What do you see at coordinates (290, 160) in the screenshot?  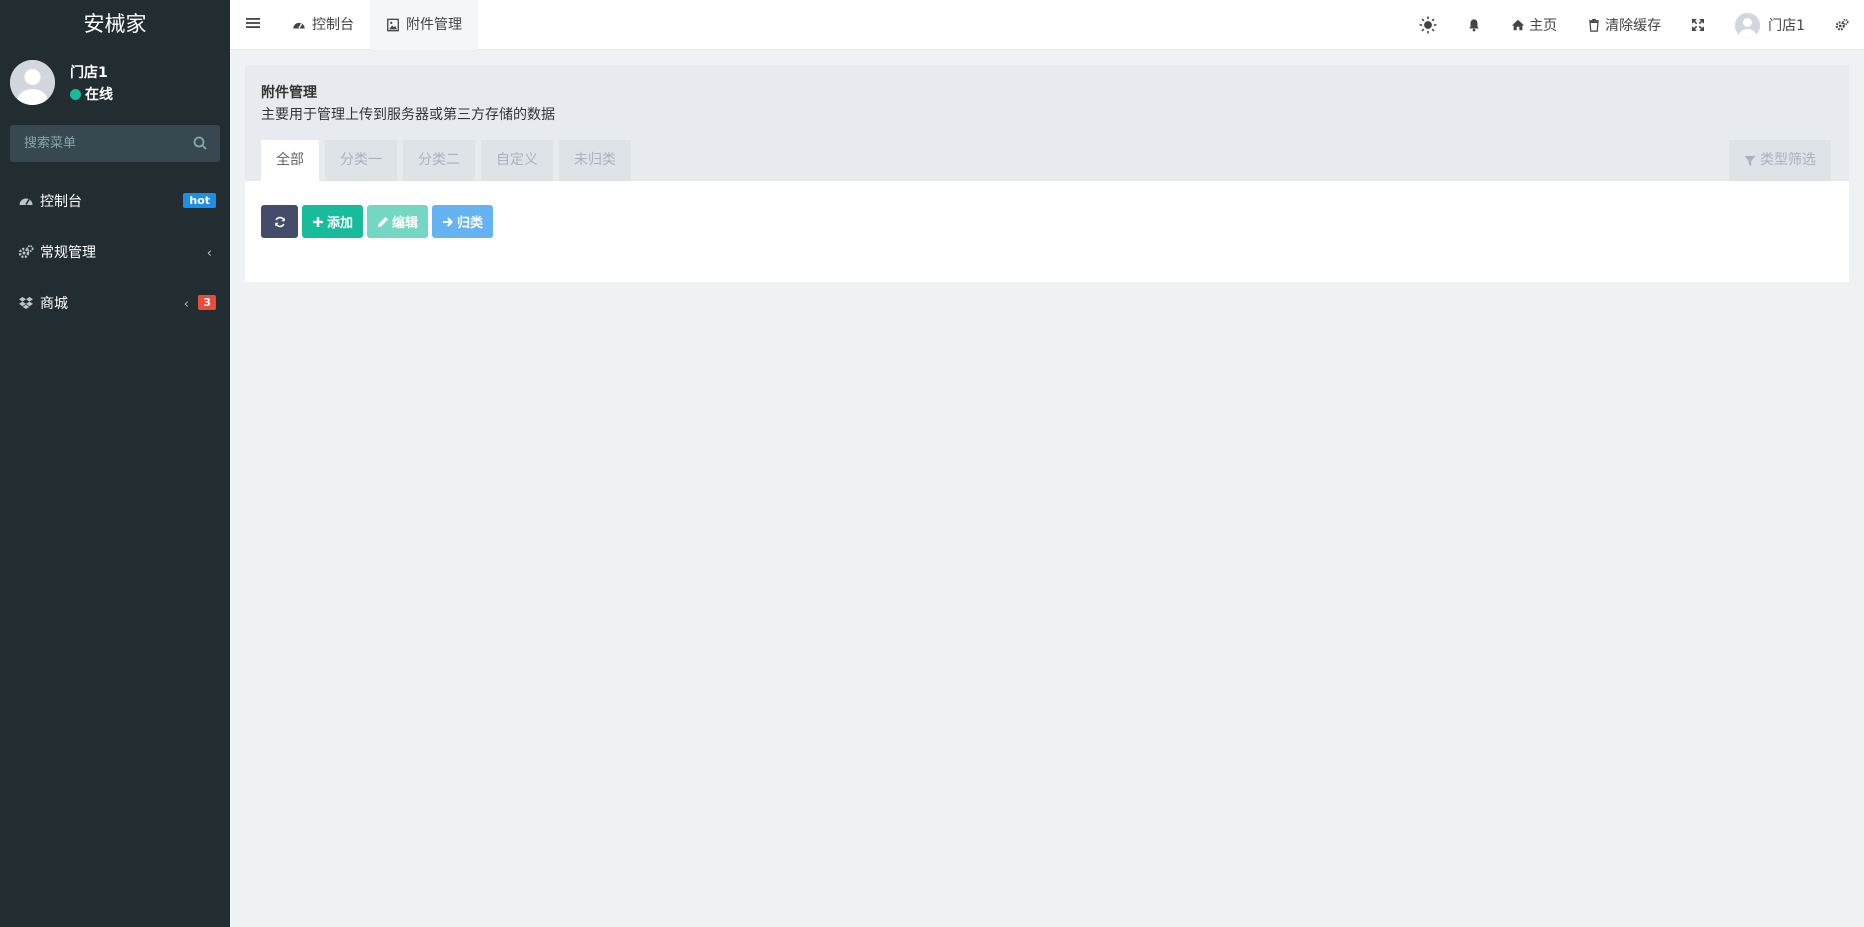 I see `tab-all: 全部` at bounding box center [290, 160].